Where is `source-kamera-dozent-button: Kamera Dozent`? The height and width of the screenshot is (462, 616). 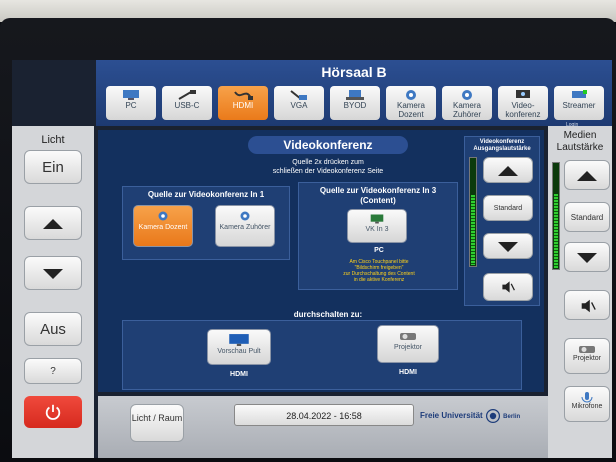
source-kamera-dozent-button: Kamera Dozent is located at coordinates (411, 103).